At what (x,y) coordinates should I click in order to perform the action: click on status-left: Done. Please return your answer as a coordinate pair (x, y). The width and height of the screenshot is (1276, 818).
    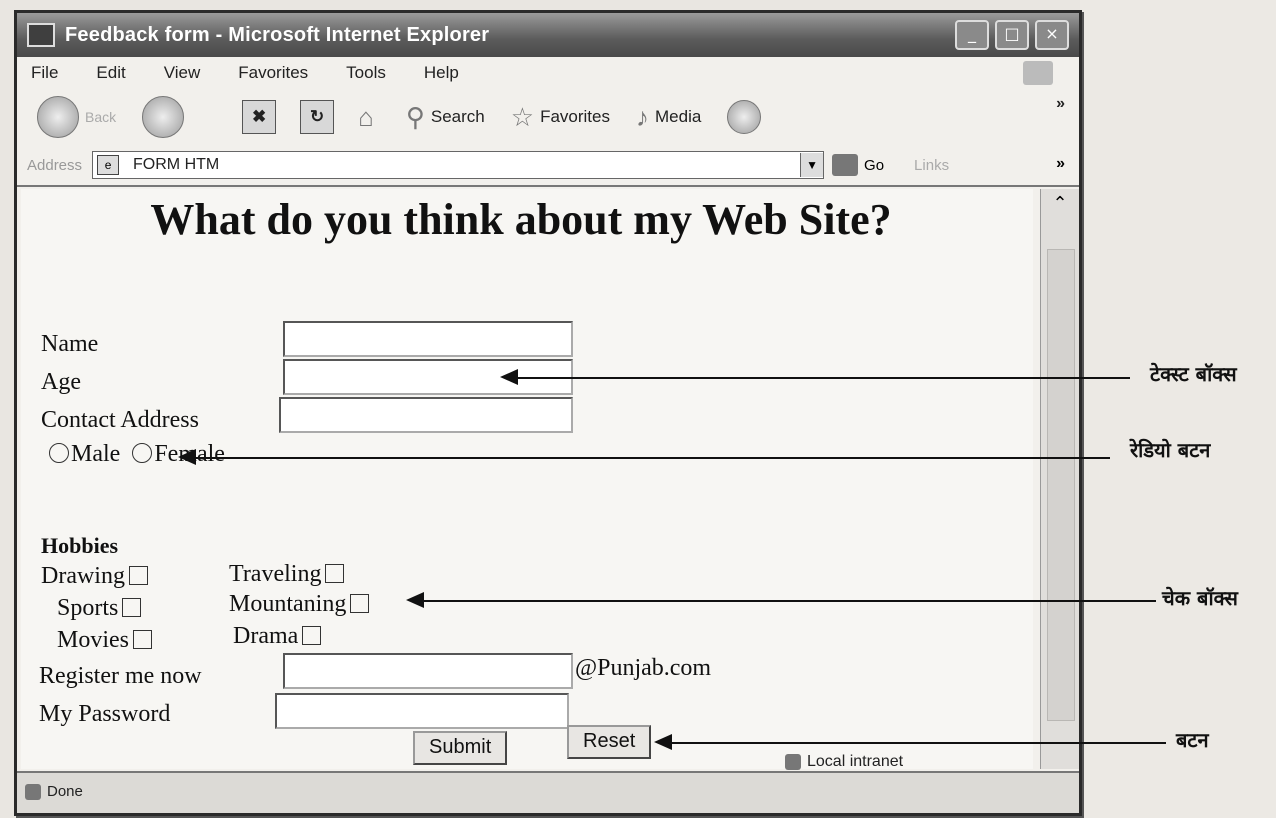
    Looking at the image, I should click on (54, 791).